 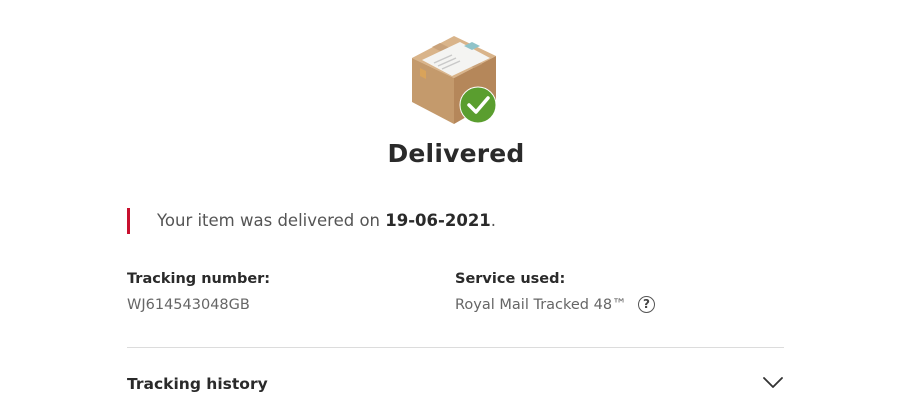 What do you see at coordinates (455, 347) in the screenshot?
I see `divider` at bounding box center [455, 347].